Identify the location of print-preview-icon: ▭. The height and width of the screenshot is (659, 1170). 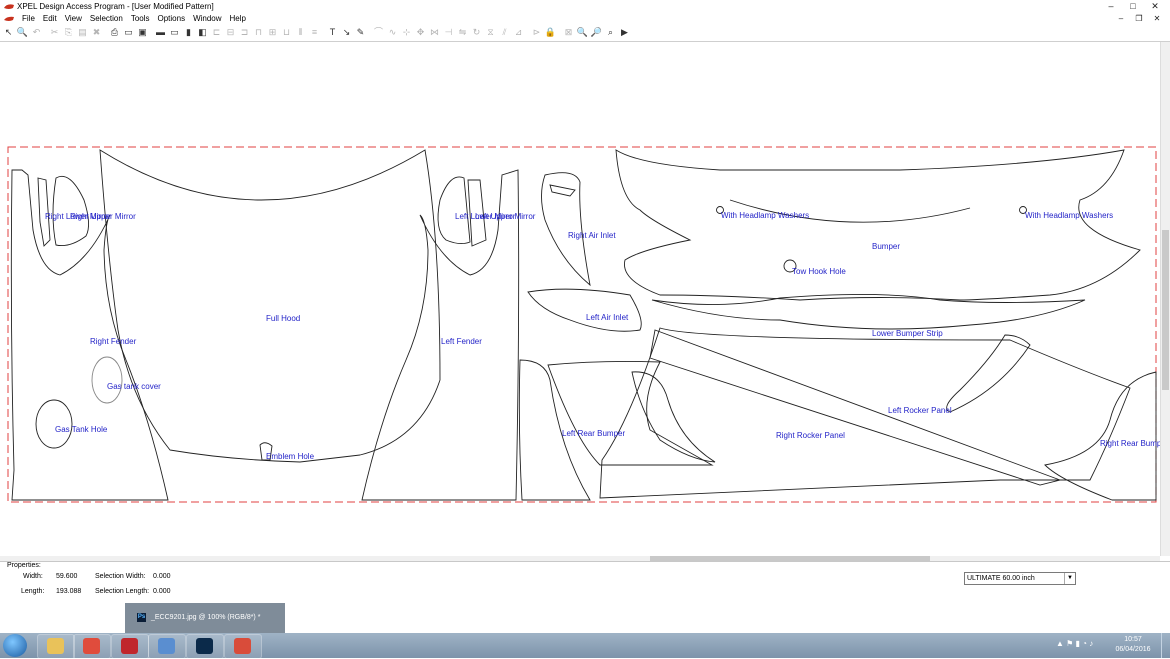
(128, 32).